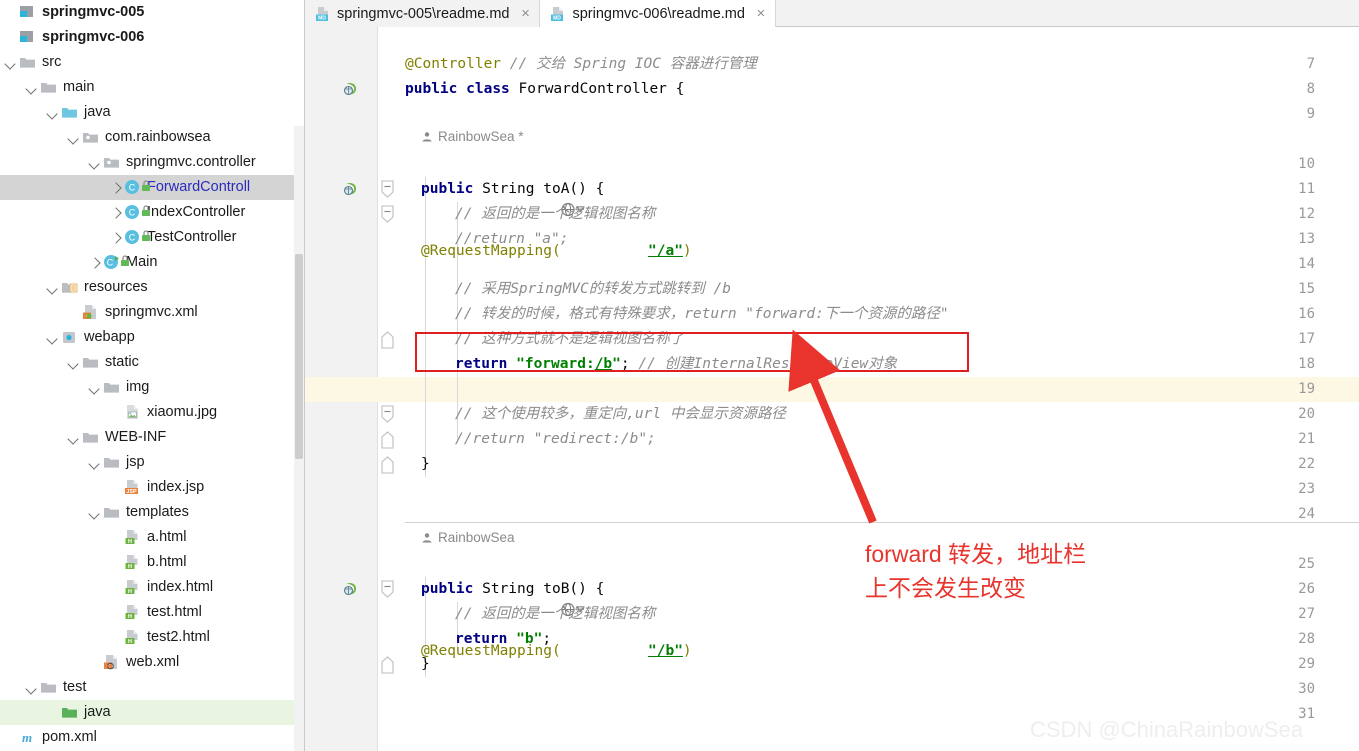 The width and height of the screenshot is (1359, 751). I want to click on tree-item-xiaomu-jpg: xiaomu.jpg, so click(152, 412).